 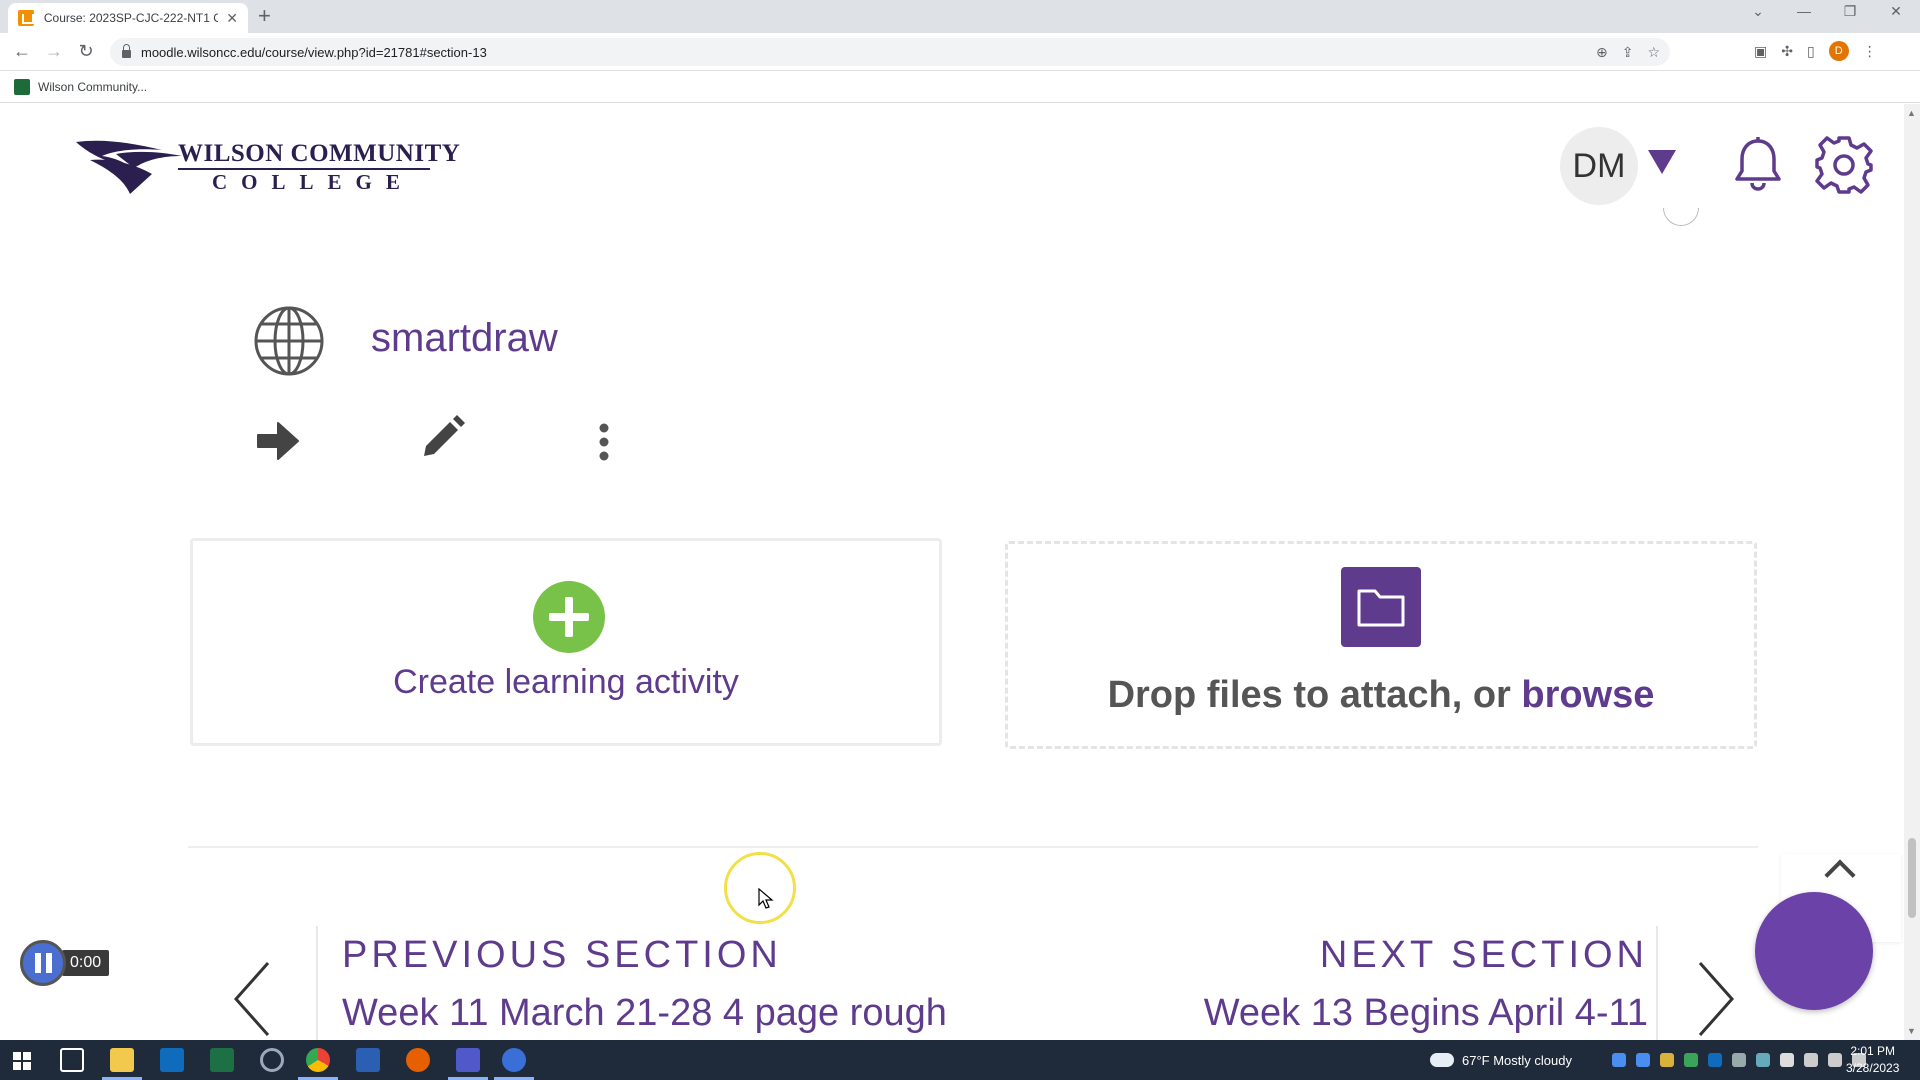 I want to click on windows-start-icon, so click(x=22, y=1061).